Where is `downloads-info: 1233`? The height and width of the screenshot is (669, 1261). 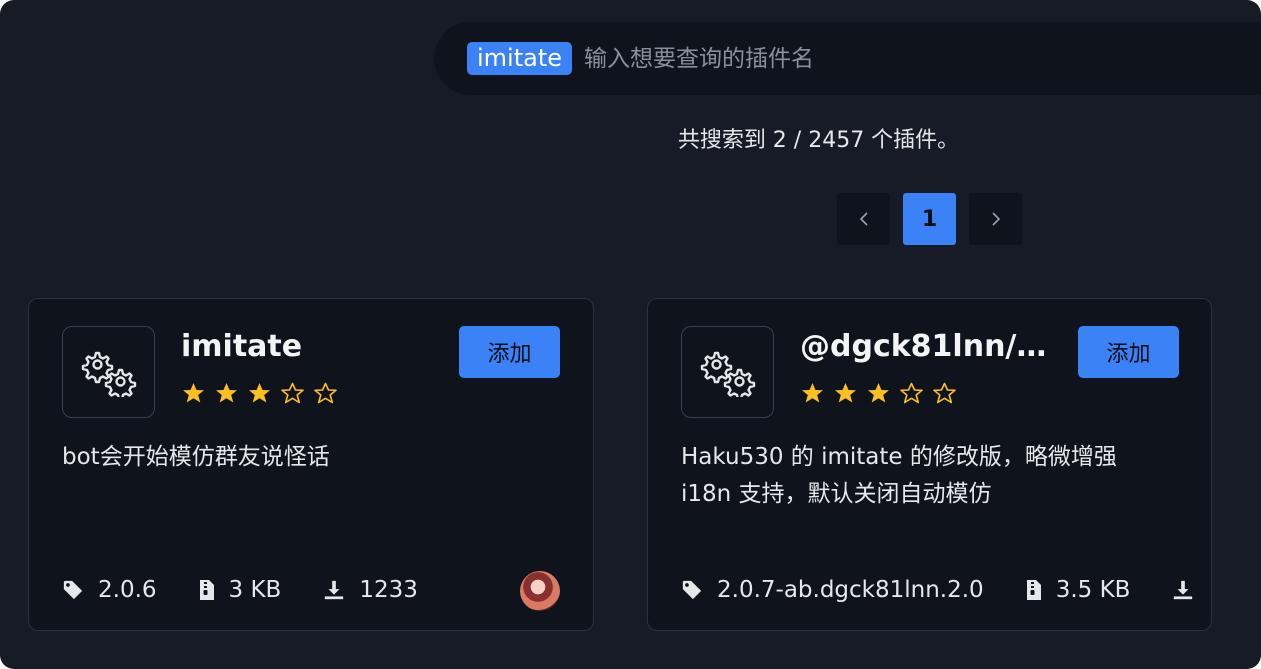
downloads-info: 1233 is located at coordinates (370, 590).